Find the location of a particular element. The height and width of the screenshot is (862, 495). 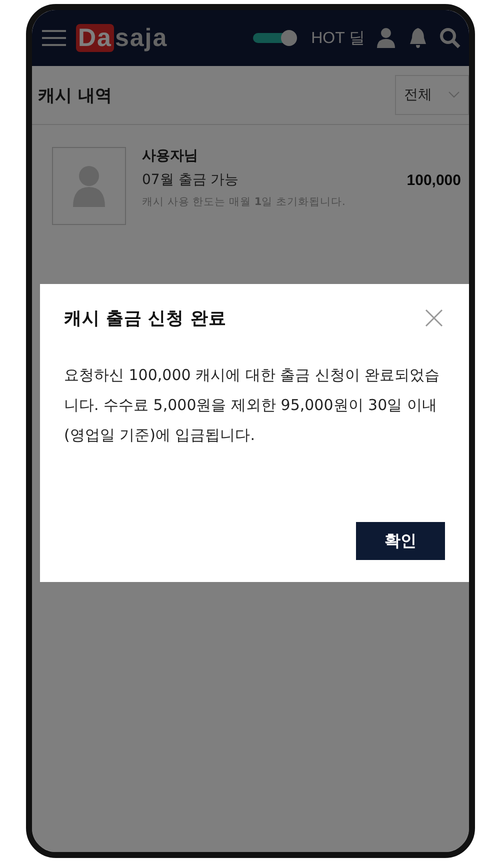

close-icon is located at coordinates (434, 318).